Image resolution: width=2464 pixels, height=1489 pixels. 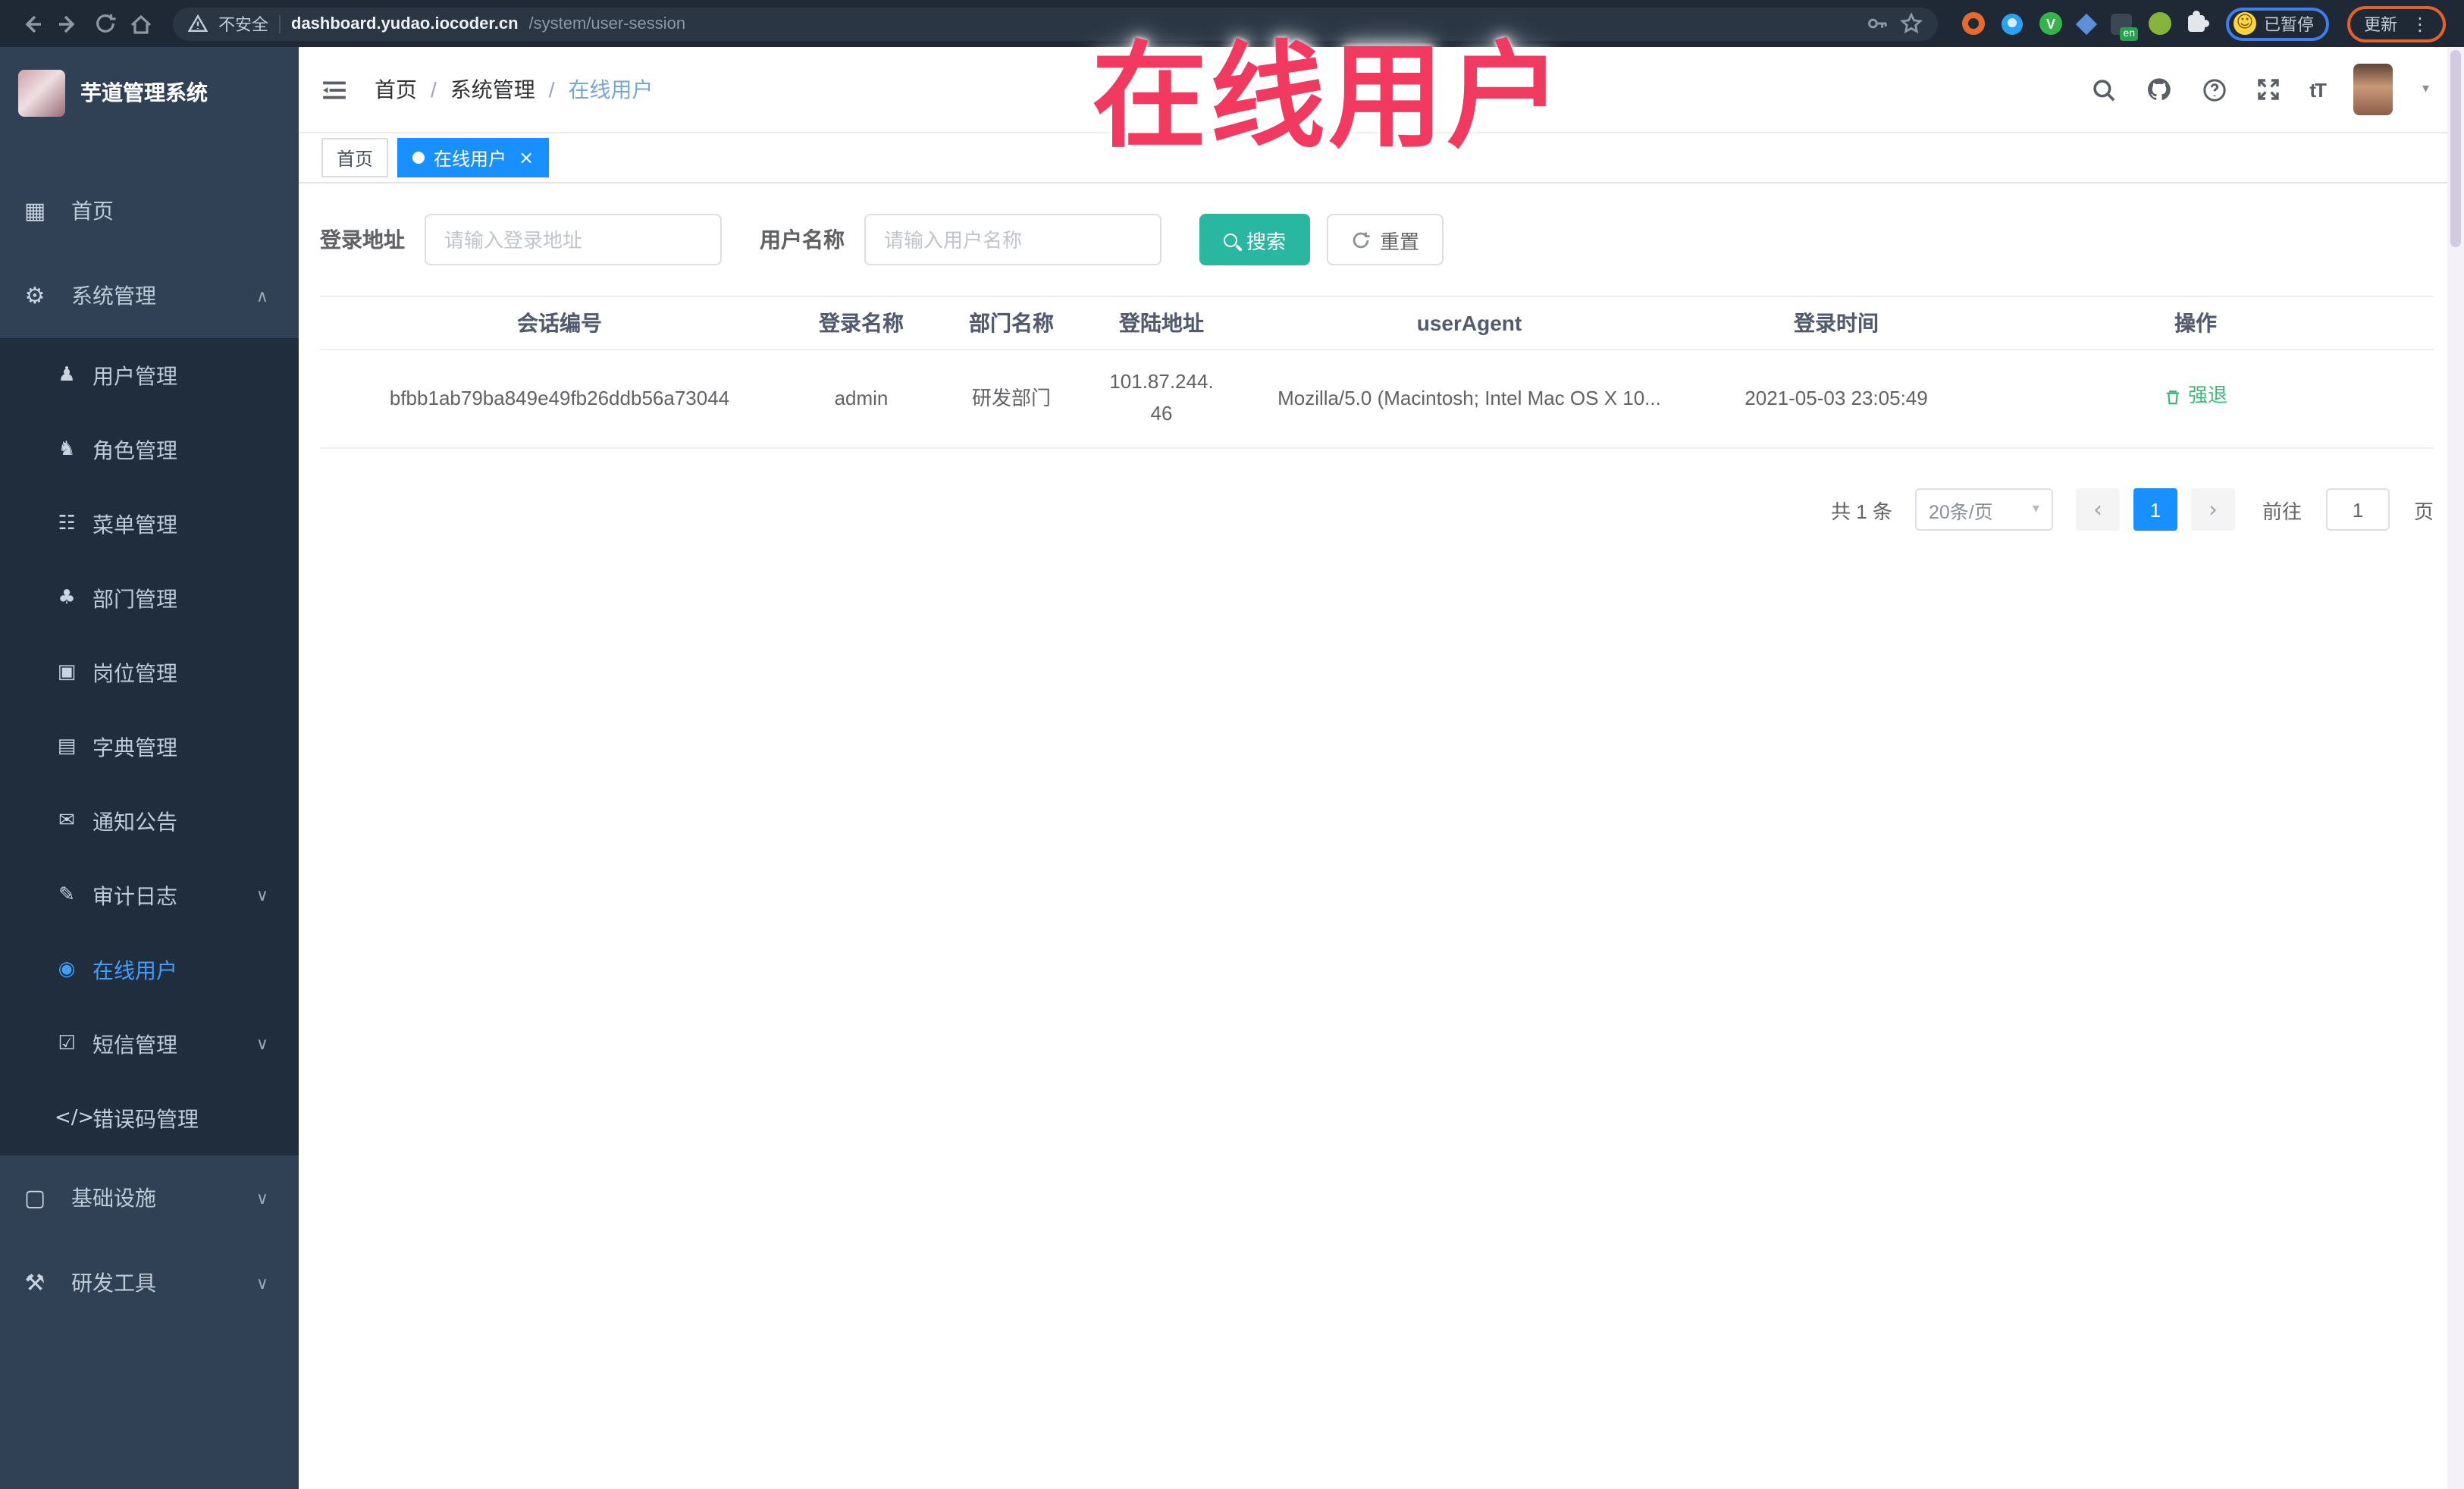 I want to click on cell-session-id: bfbb1ab79ba849e49fb26ddb56a73044, so click(x=560, y=400).